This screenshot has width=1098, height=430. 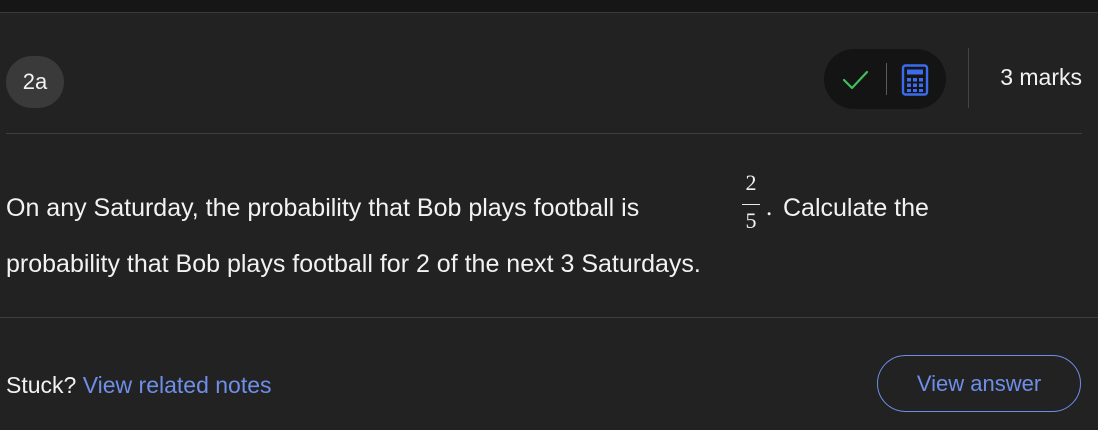 I want to click on tools-divider, so click(x=886, y=79).